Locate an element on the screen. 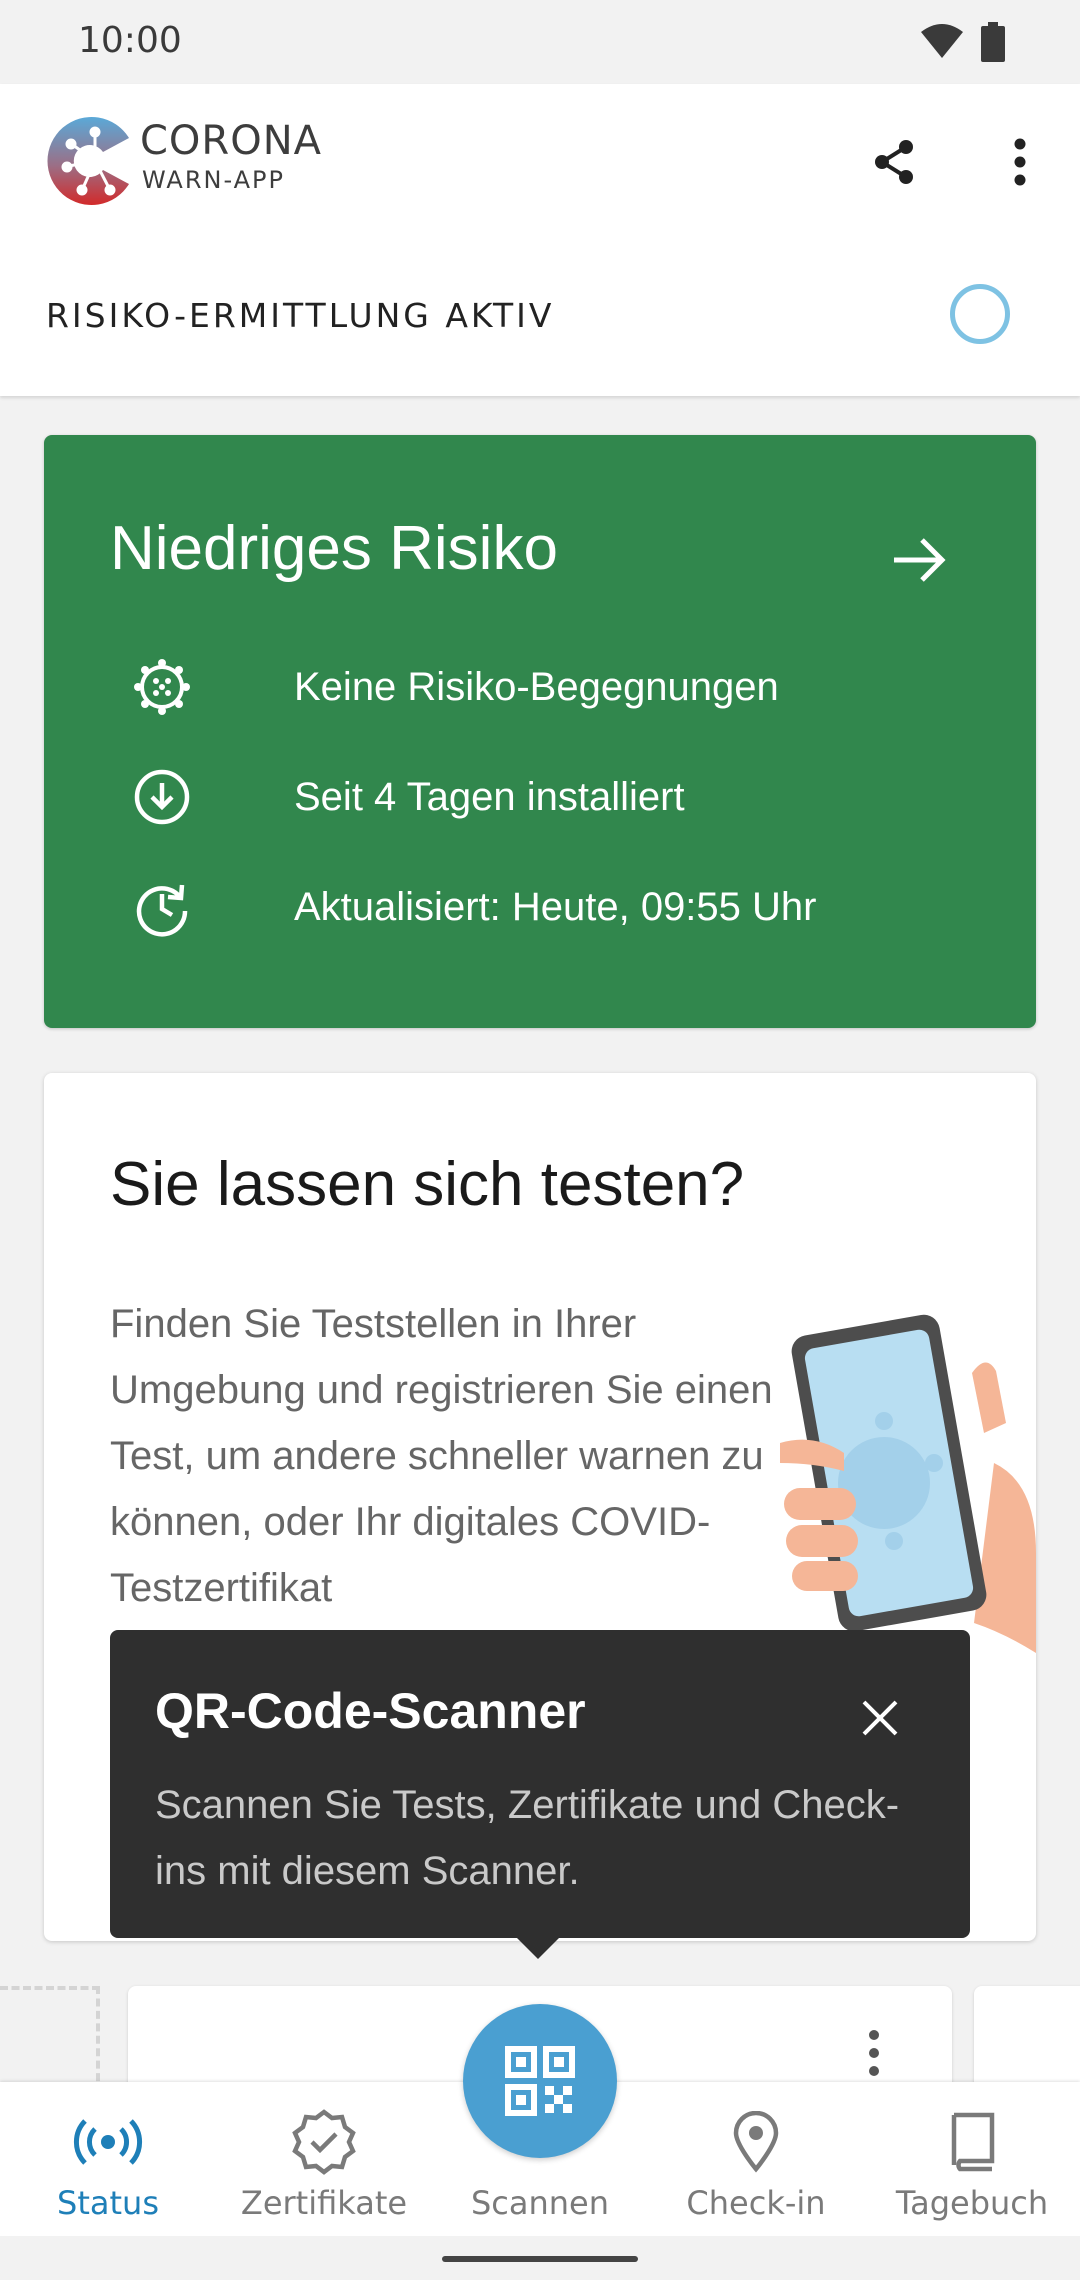 The image size is (1080, 2280). nav-label: Scannen is located at coordinates (540, 2203).